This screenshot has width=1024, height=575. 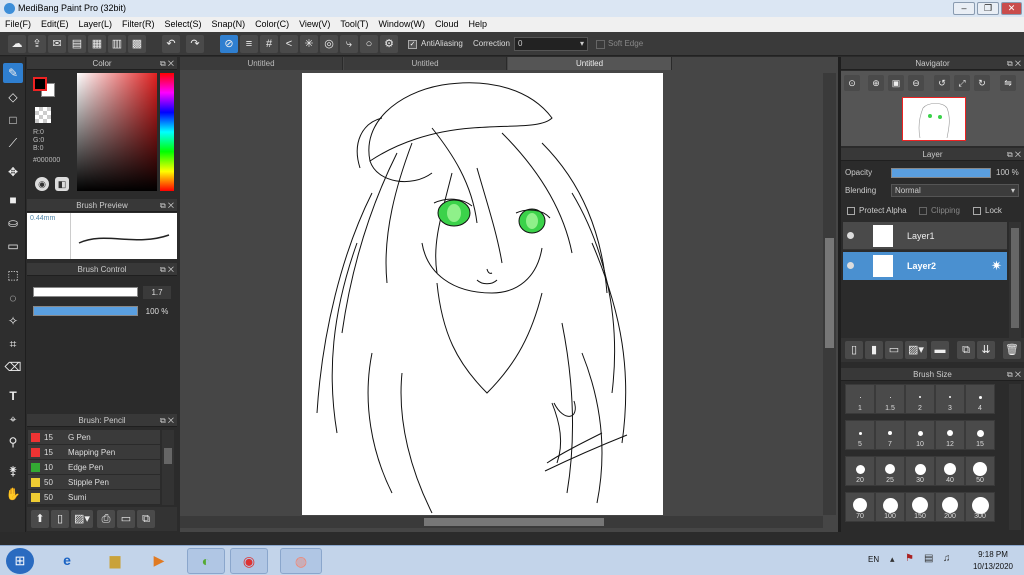 What do you see at coordinates (890, 435) in the screenshot?
I see `brush-size-option: 7` at bounding box center [890, 435].